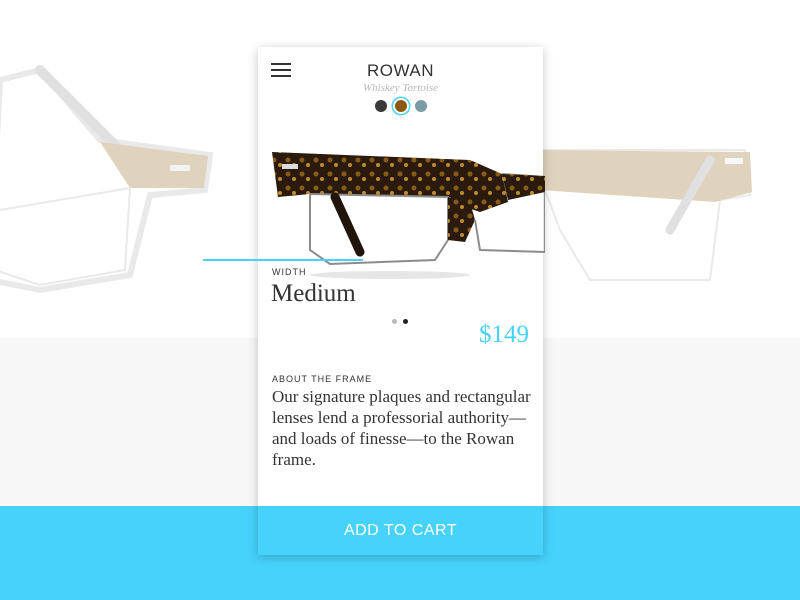  Describe the element at coordinates (322, 379) in the screenshot. I see `about-label: ABOUT THE FRAME` at that location.